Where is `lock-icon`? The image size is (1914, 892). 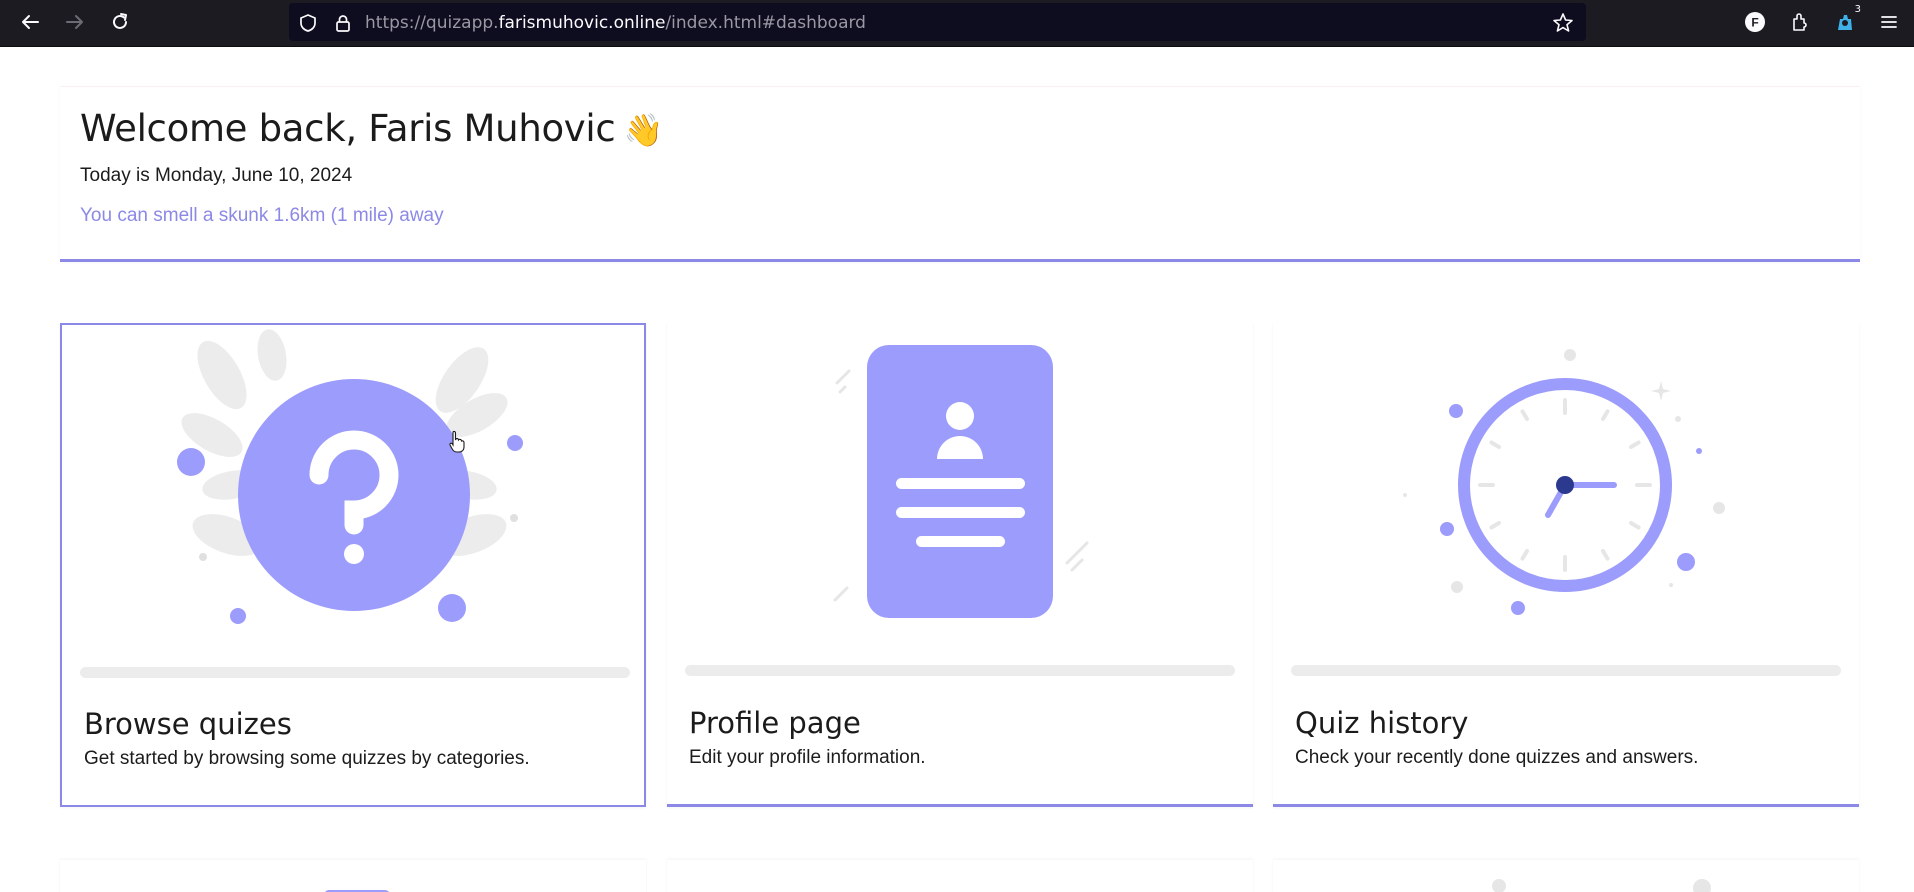
lock-icon is located at coordinates (343, 23).